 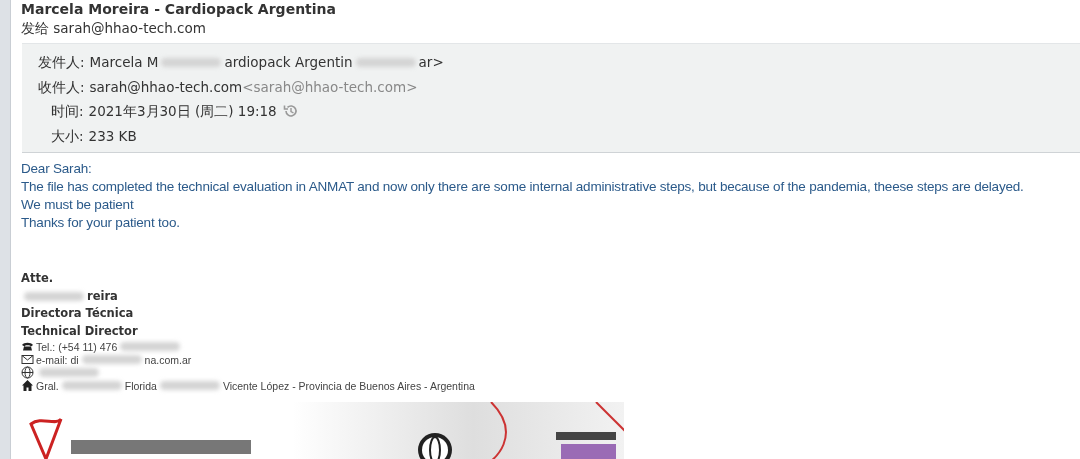 I want to click on globe-icon, so click(x=27, y=372).